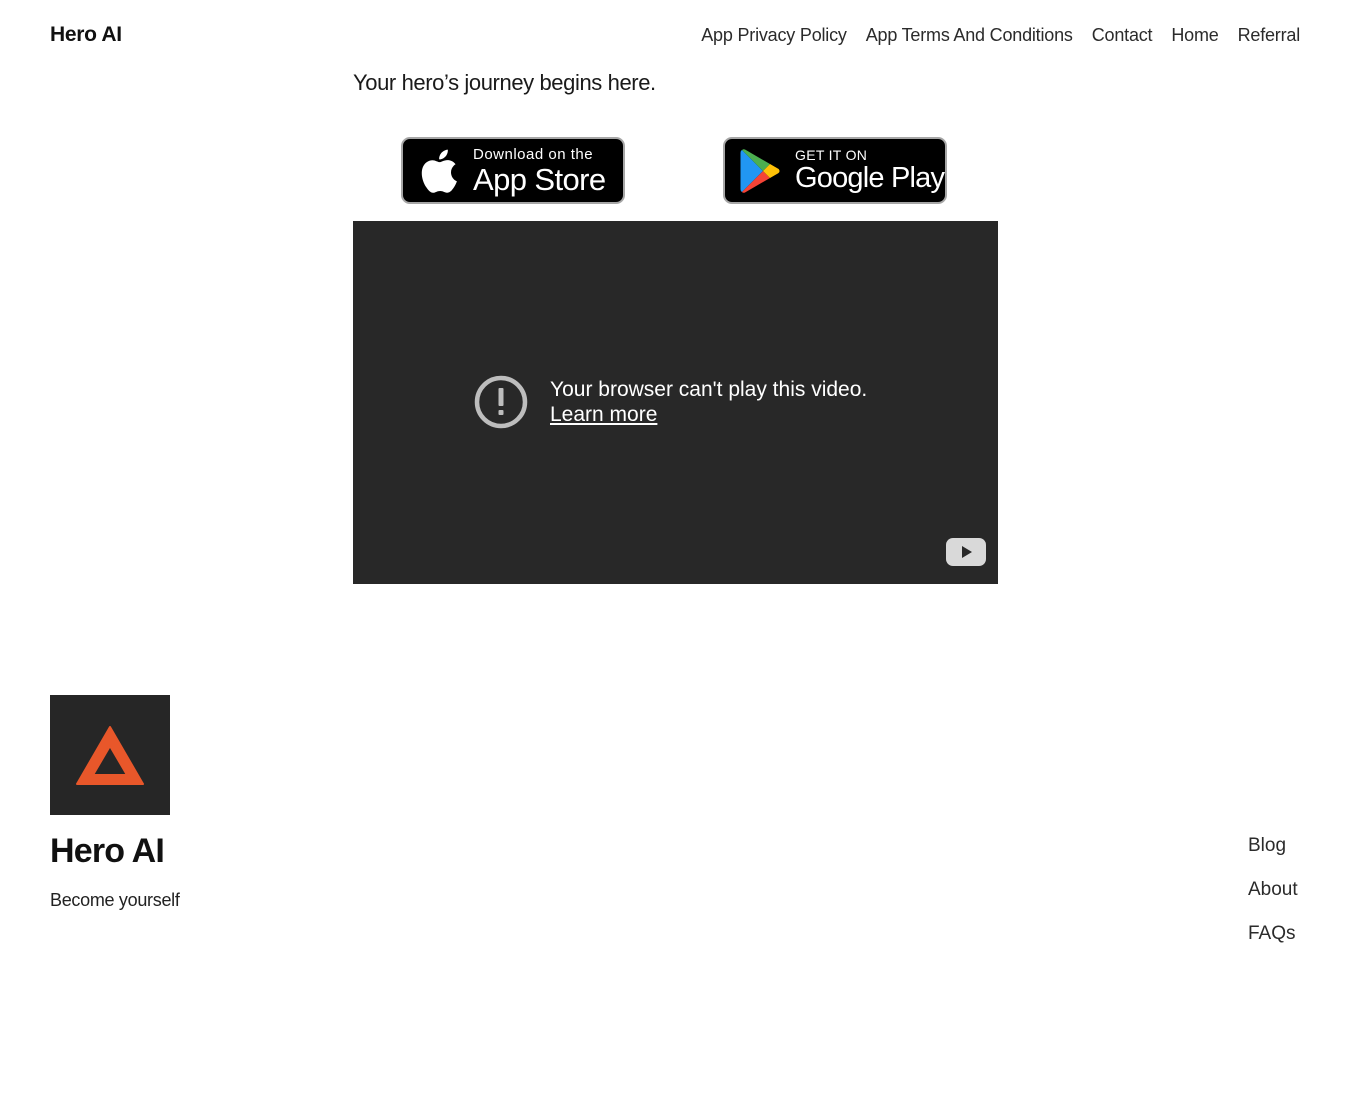  Describe the element at coordinates (107, 851) in the screenshot. I see `footer-site-title: Hero AI` at that location.